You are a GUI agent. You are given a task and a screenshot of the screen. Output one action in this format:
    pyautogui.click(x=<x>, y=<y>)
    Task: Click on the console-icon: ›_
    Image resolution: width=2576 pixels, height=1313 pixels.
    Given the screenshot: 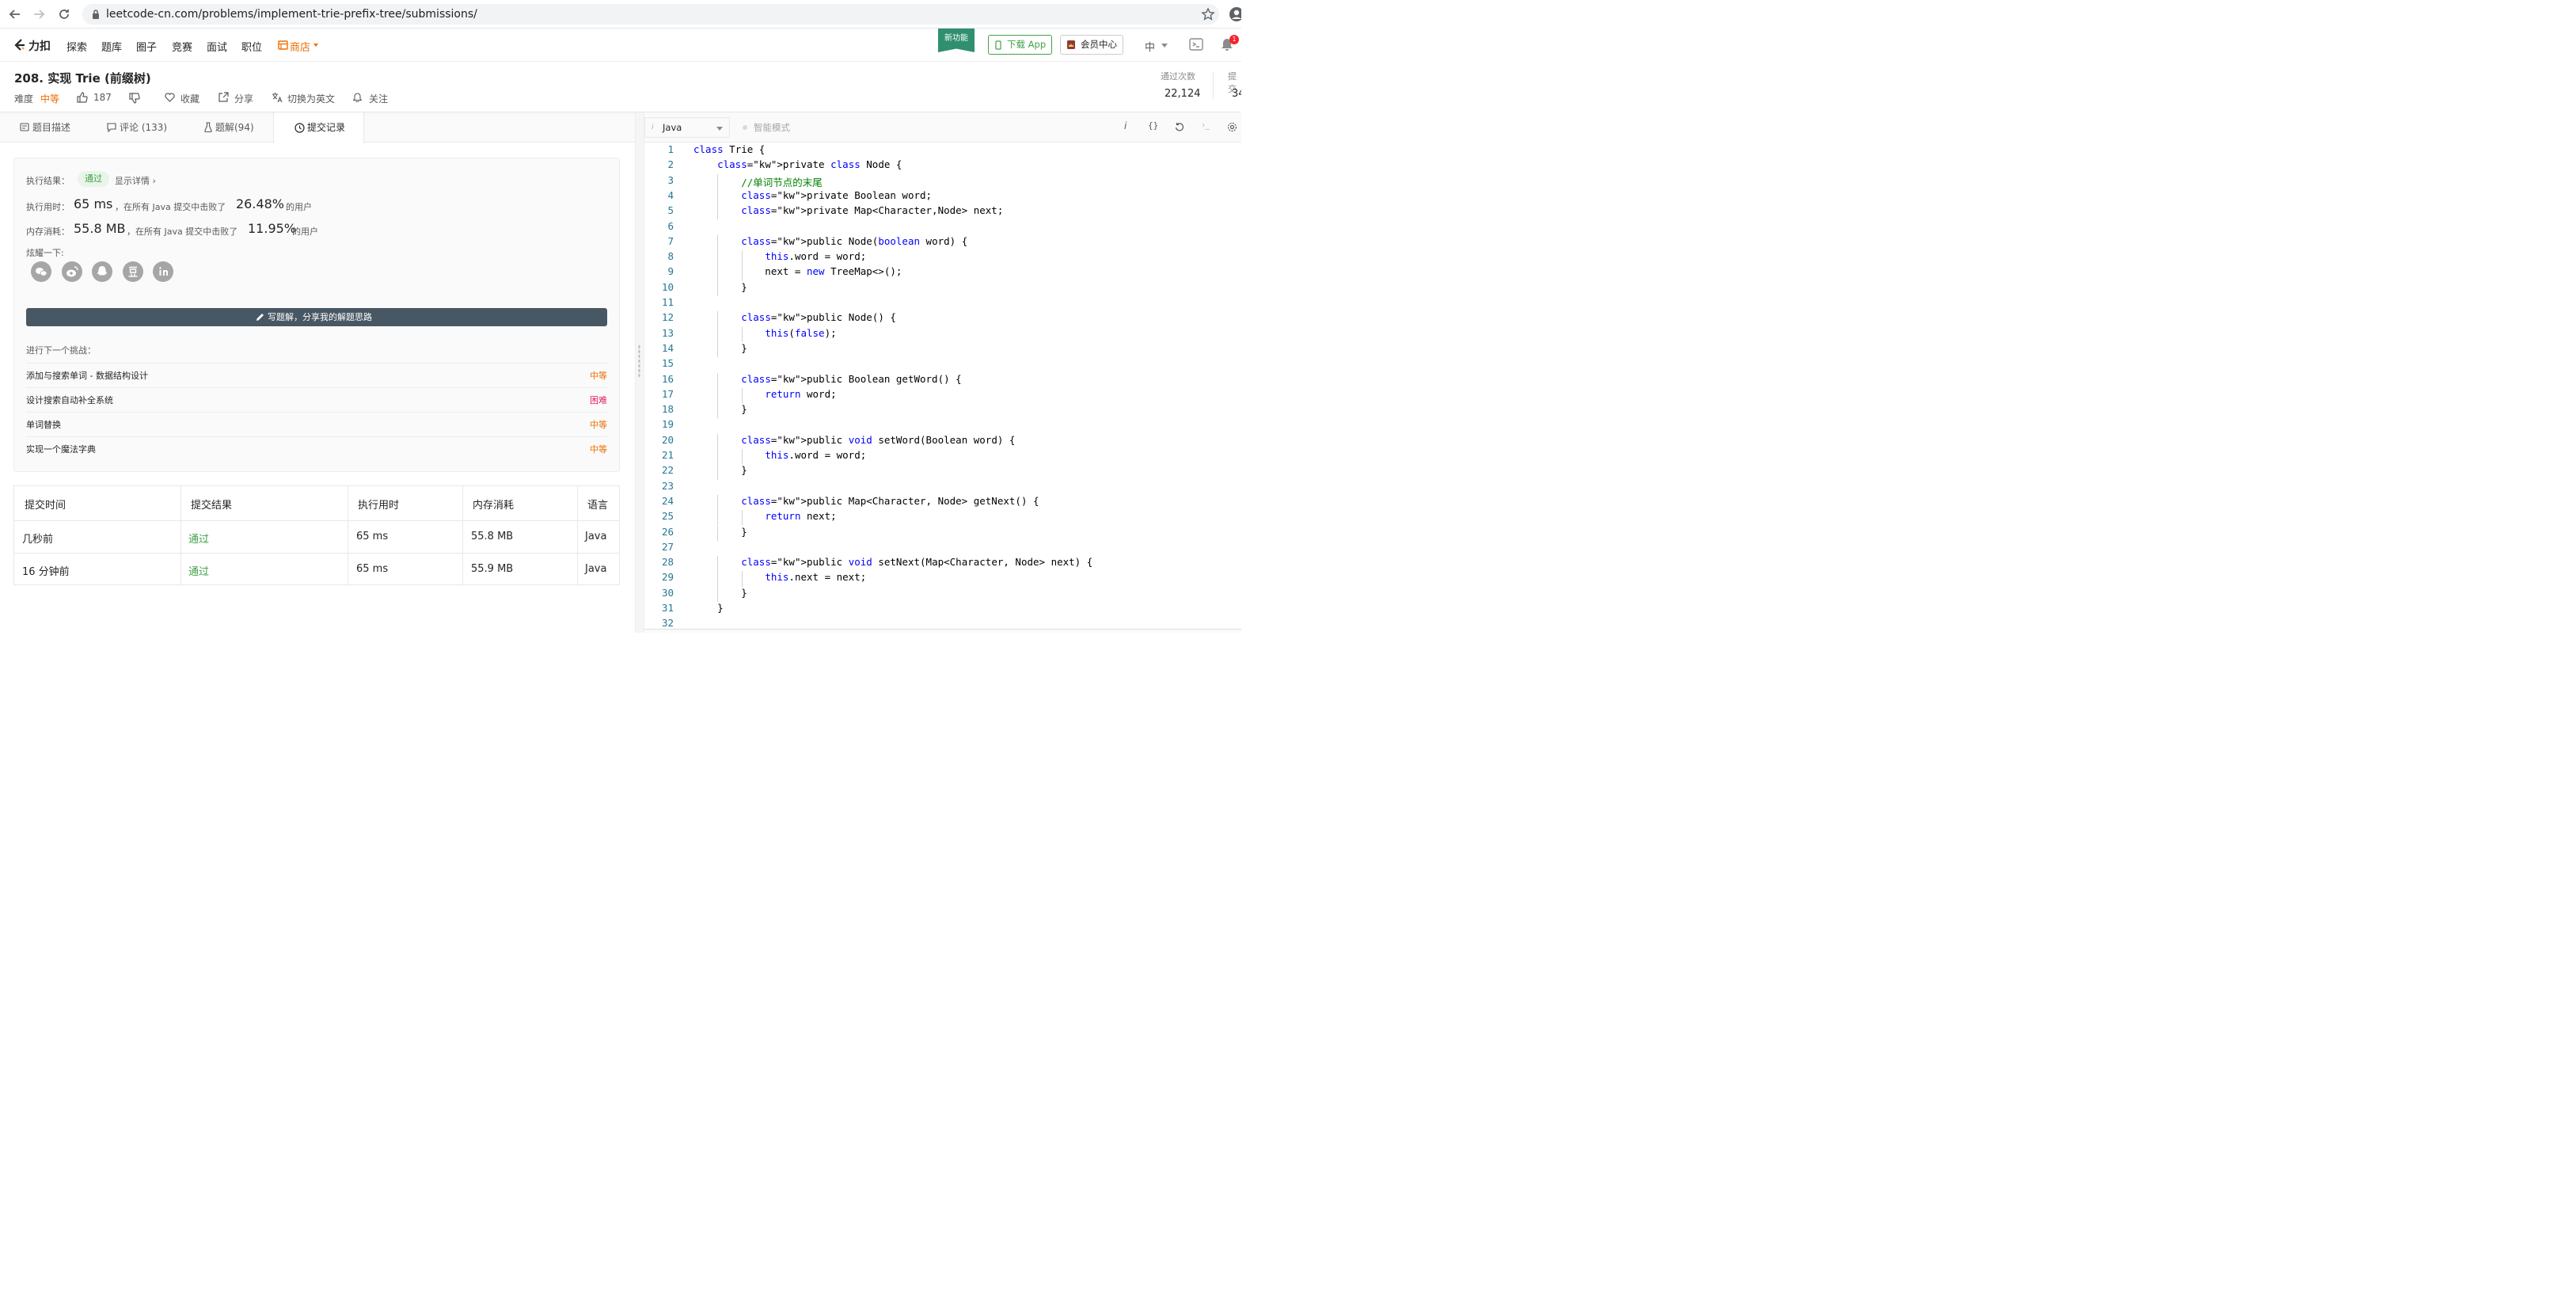 What is the action you would take?
    pyautogui.click(x=1206, y=125)
    